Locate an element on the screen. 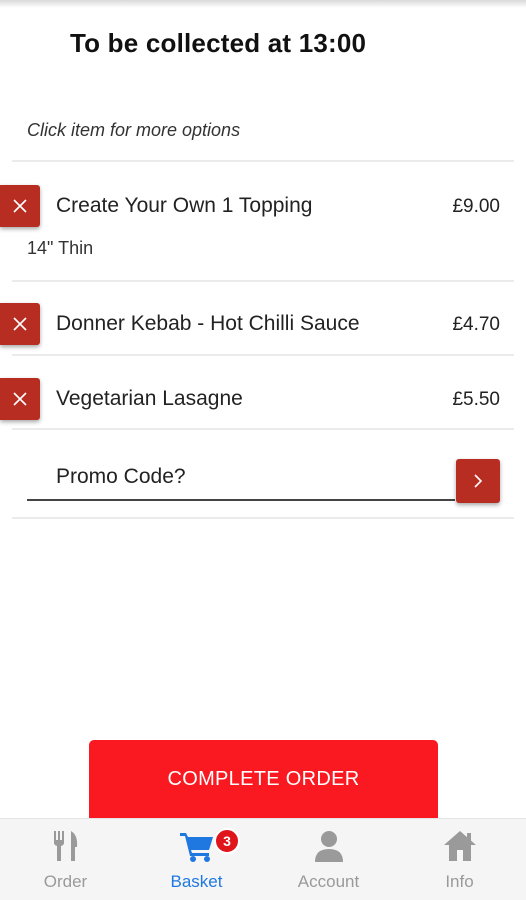 This screenshot has height=900, width=526. person-icon is located at coordinates (328, 846).